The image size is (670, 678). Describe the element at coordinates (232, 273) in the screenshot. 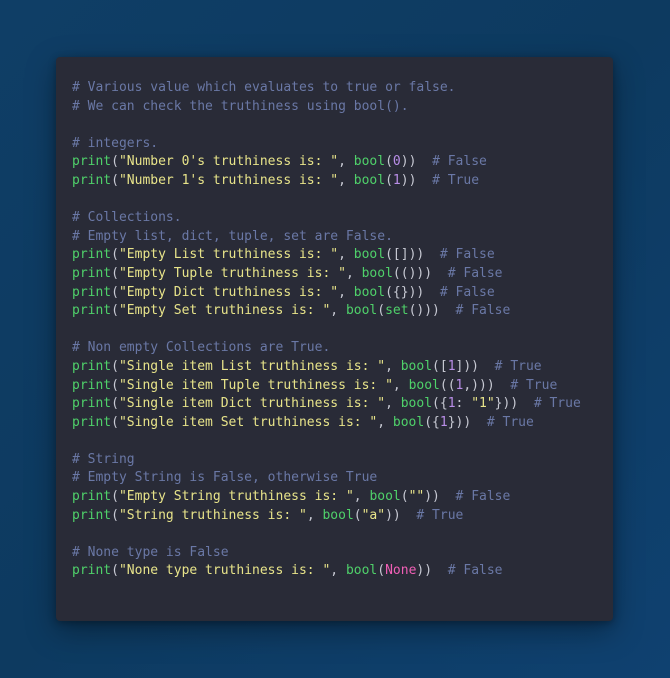

I see `string-token: "Empty Tuple truthiness is: "` at that location.